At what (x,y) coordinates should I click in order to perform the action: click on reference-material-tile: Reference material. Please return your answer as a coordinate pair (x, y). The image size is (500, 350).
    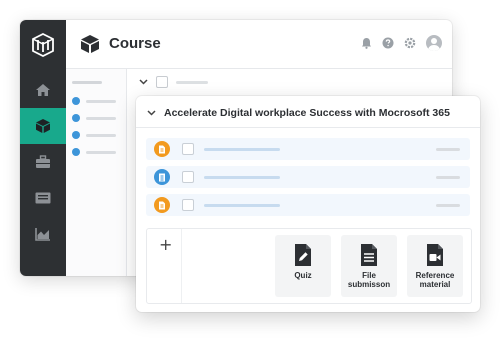
    Looking at the image, I should click on (435, 266).